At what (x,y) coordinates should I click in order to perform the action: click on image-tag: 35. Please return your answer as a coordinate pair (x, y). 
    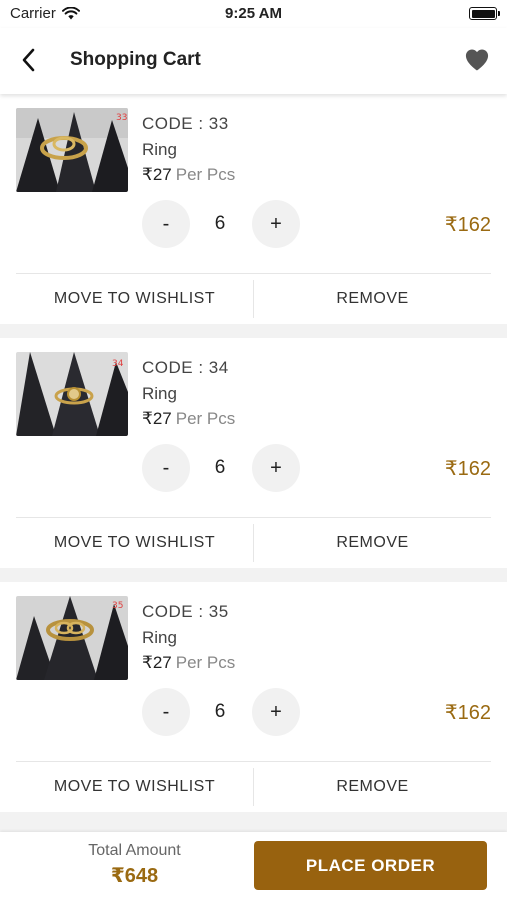
    Looking at the image, I should click on (117, 606).